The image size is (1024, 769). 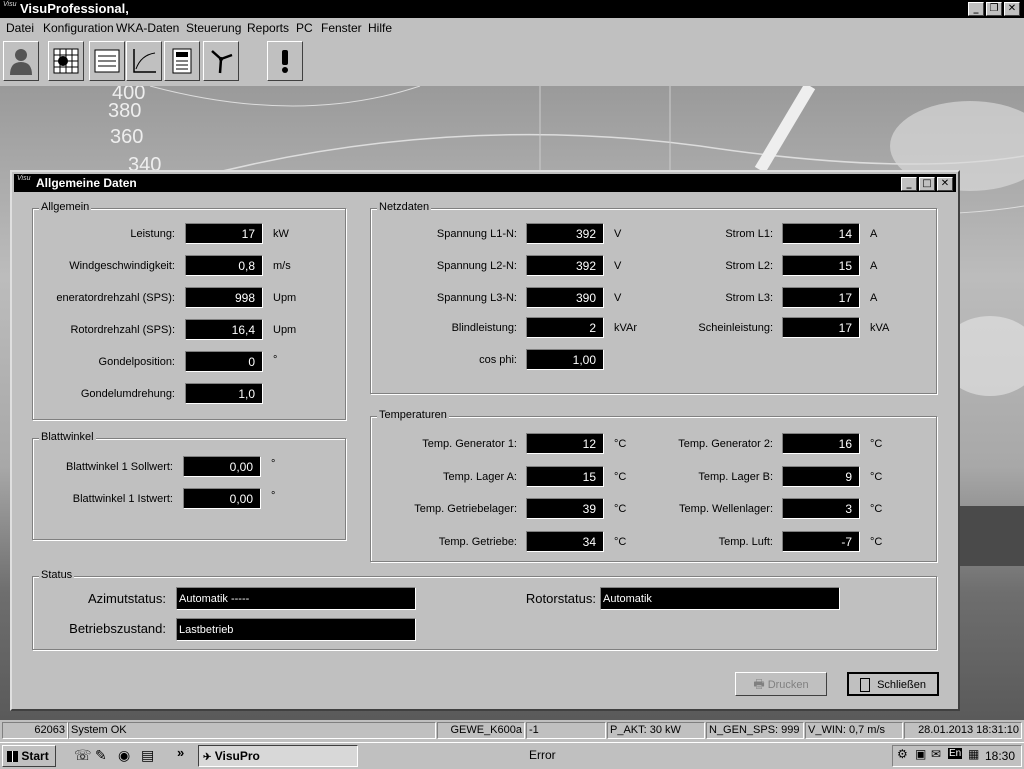 I want to click on value-gondelposition: 0, so click(x=224, y=361).